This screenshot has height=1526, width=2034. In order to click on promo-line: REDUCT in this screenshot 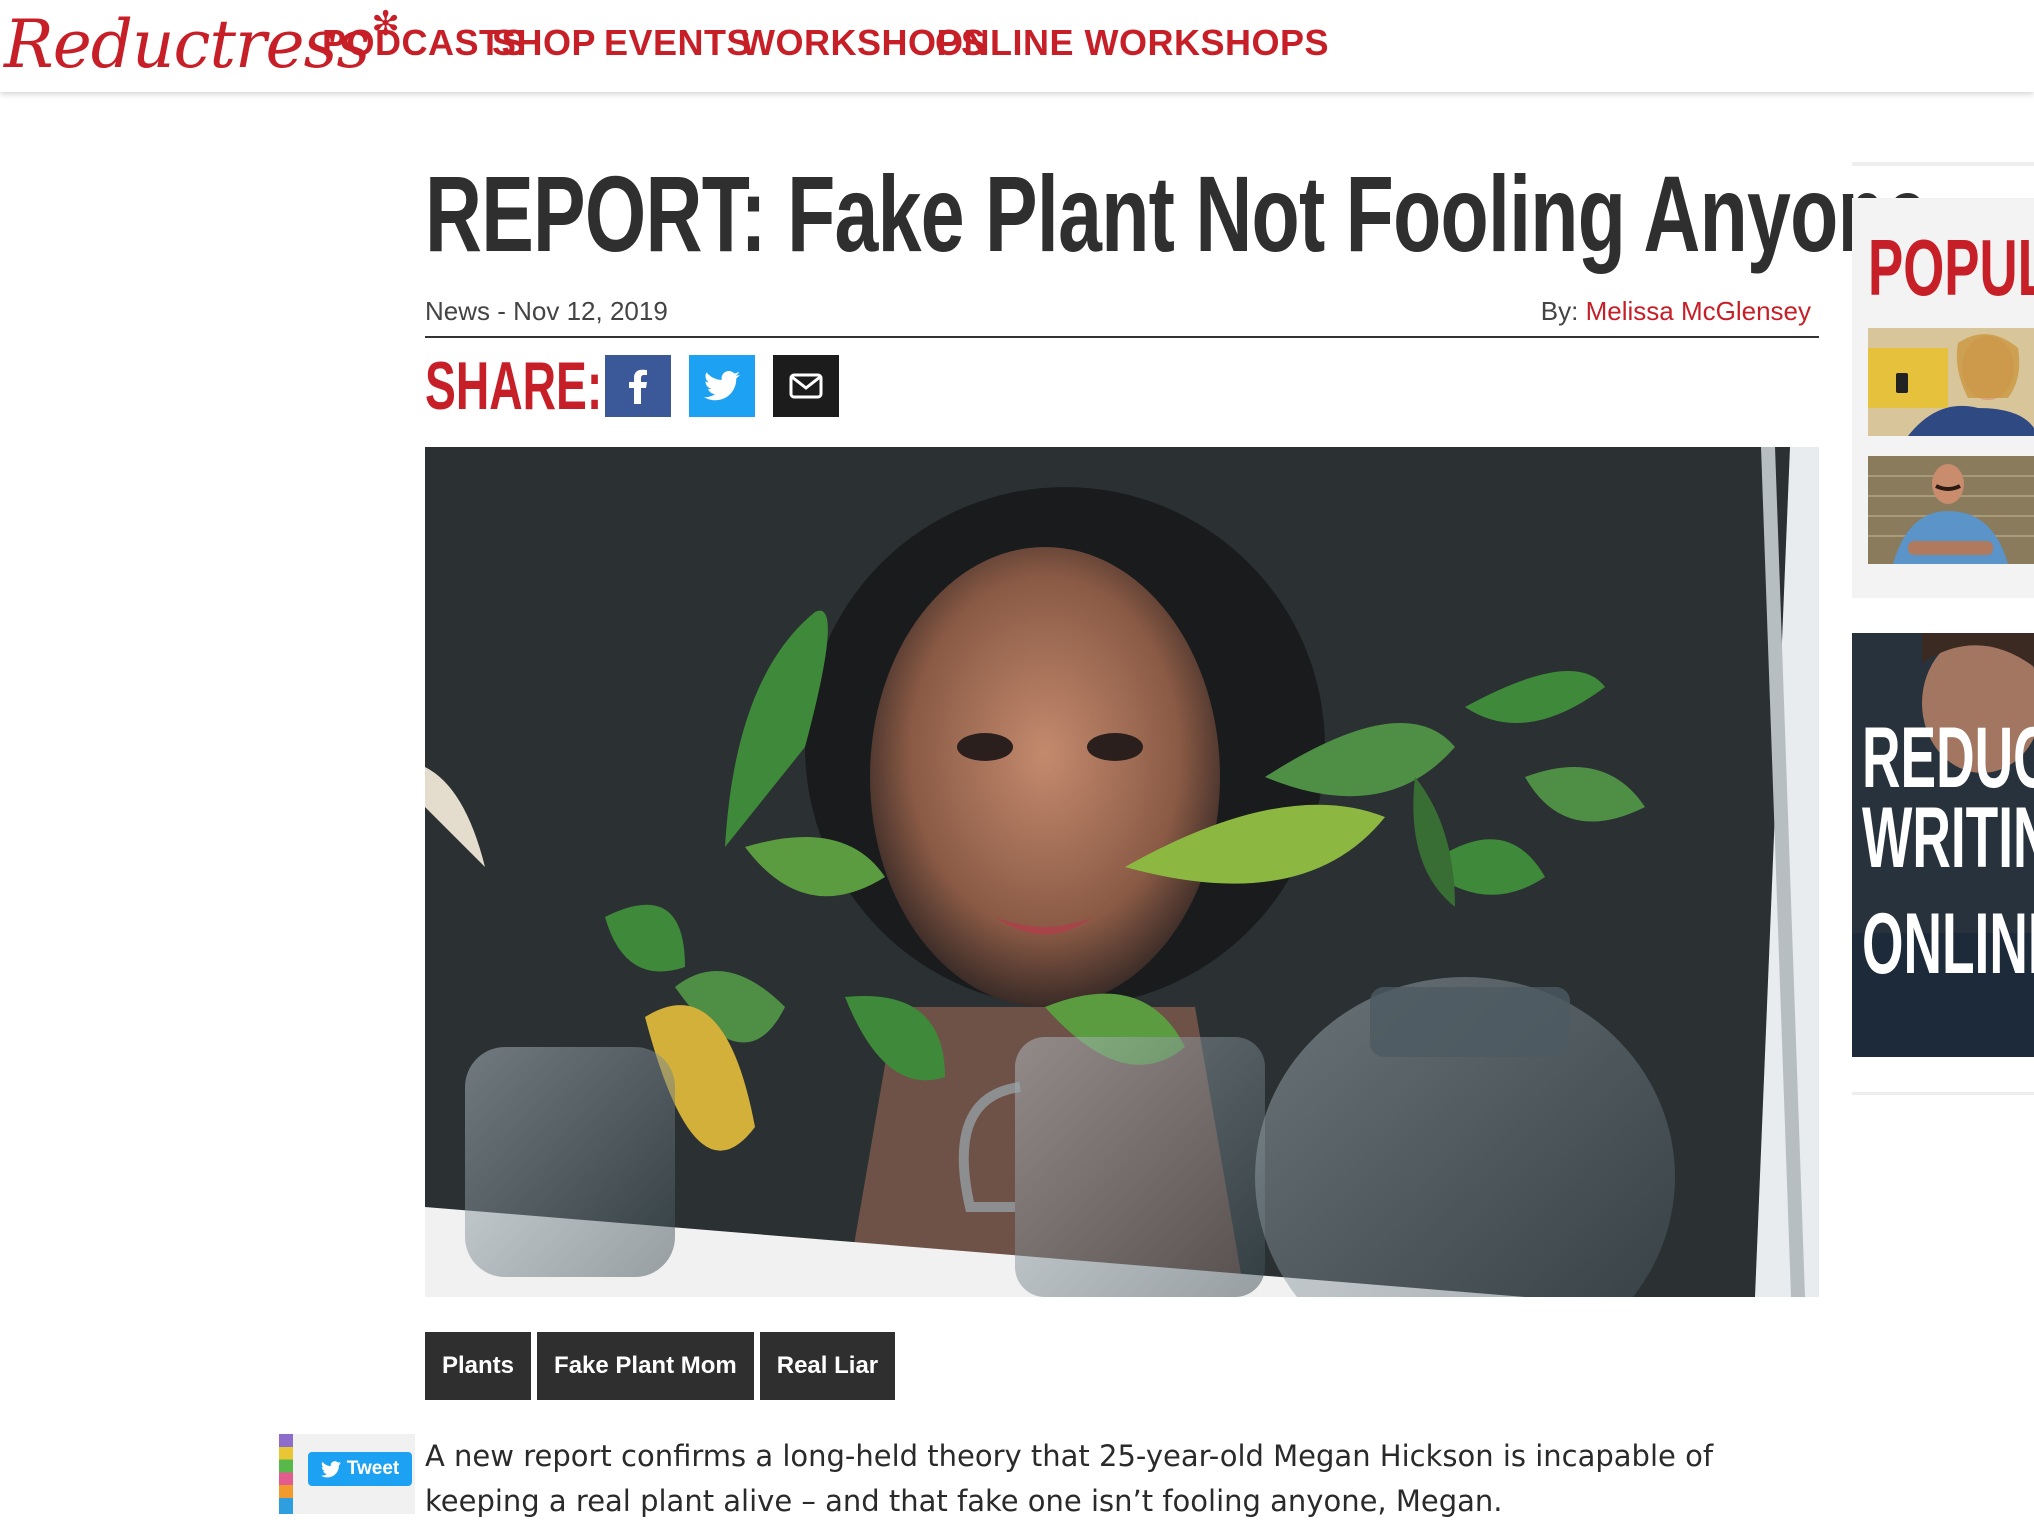, I will do `click(1948, 758)`.